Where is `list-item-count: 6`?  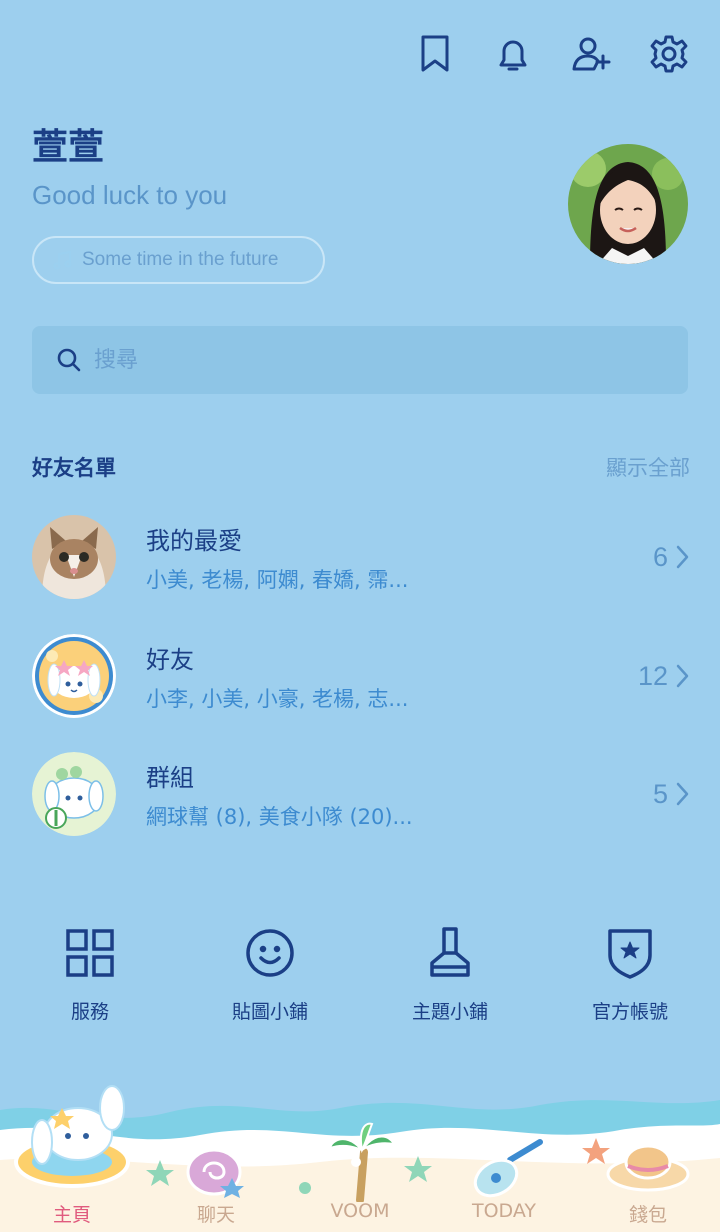
list-item-count: 6 is located at coordinates (671, 557).